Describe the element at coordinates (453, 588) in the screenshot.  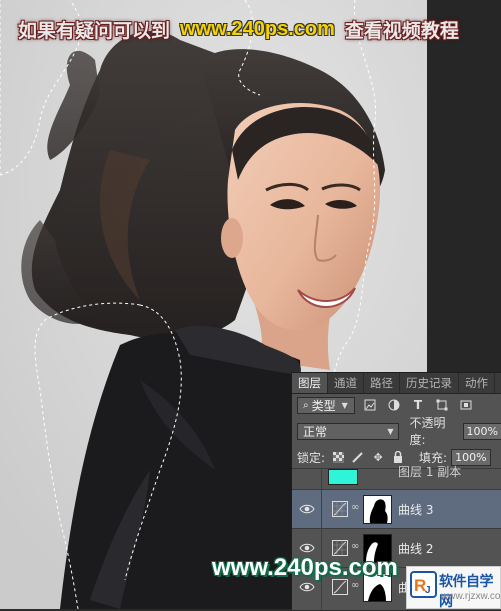
I see `rjzxw-logo: R J 软件自学网 www.rjzxw.com` at that location.